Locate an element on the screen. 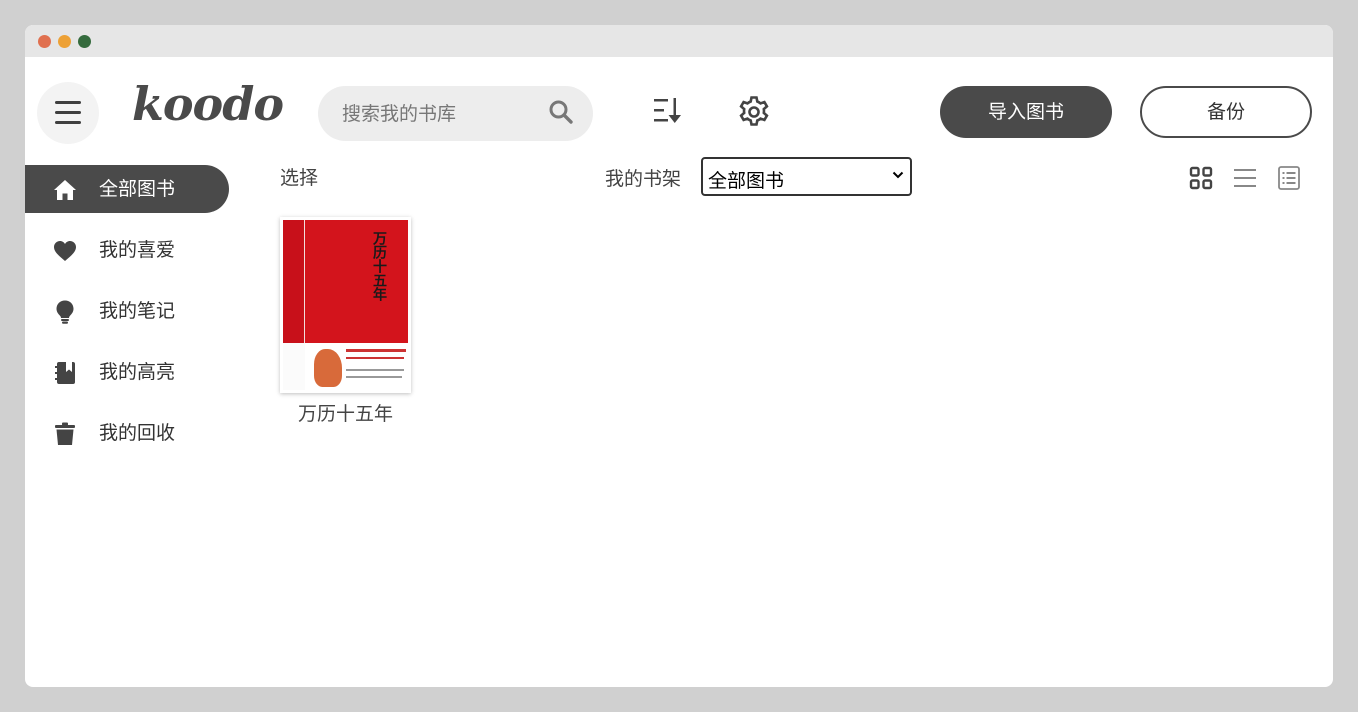  list-view-icon is located at coordinates (1245, 178).